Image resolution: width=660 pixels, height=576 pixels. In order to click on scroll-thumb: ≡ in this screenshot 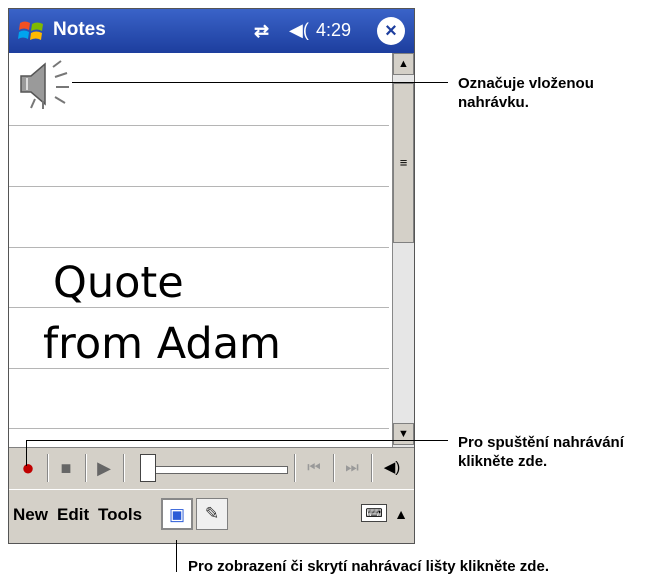, I will do `click(403, 163)`.